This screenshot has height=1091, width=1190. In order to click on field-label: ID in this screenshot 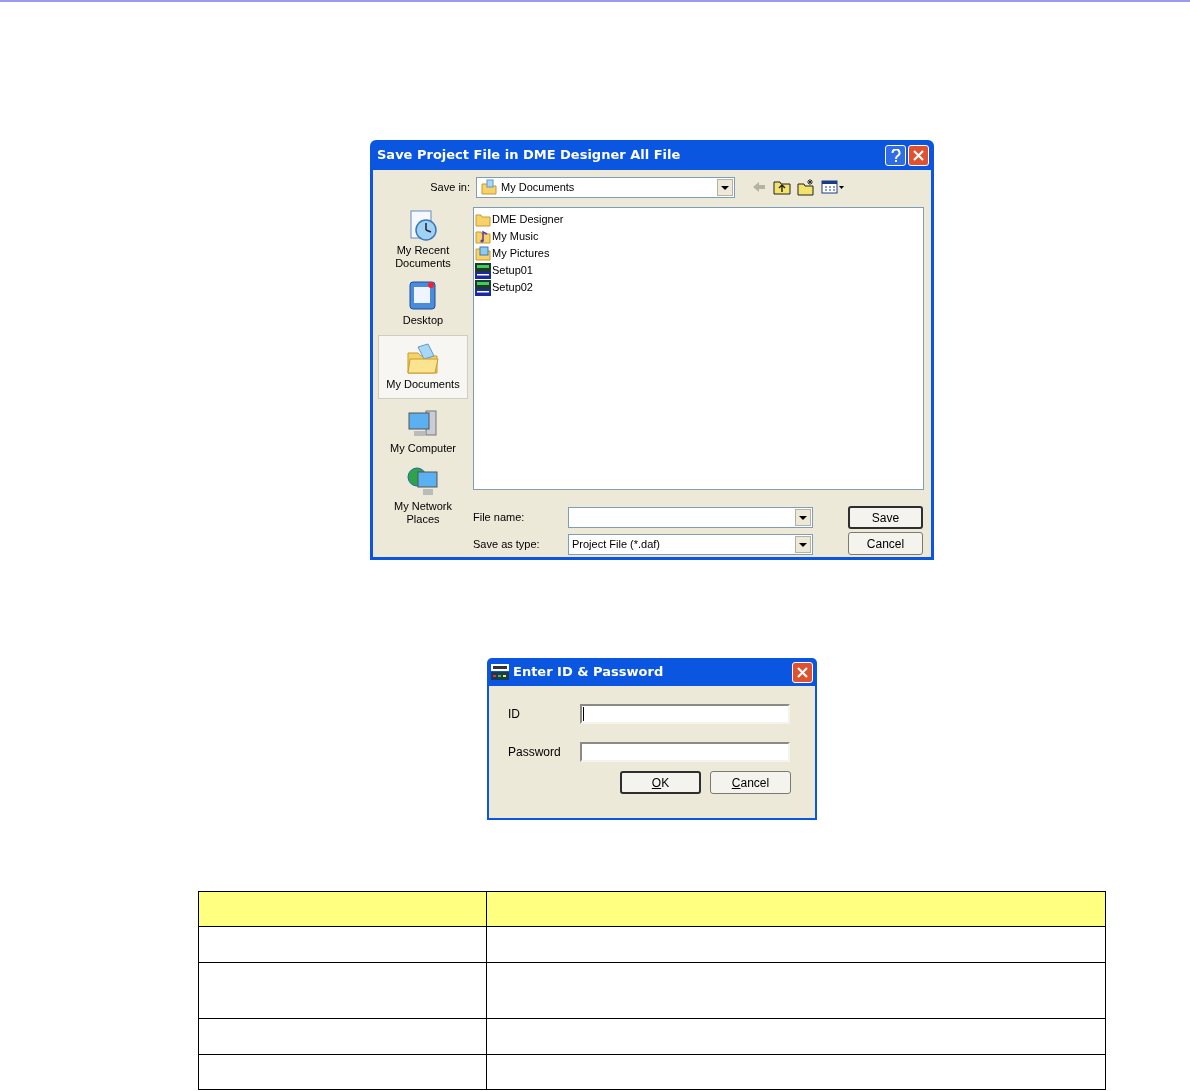, I will do `click(514, 714)`.